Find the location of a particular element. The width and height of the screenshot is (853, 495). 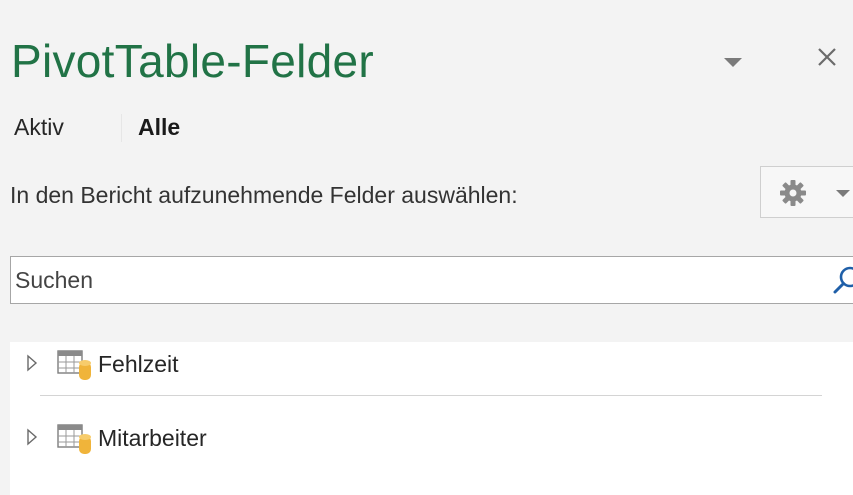

close-button is located at coordinates (827, 57).